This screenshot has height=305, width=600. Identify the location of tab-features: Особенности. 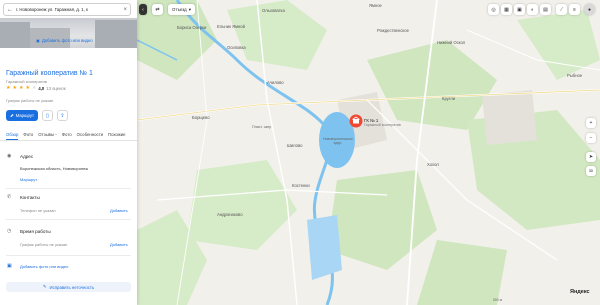
(90, 135).